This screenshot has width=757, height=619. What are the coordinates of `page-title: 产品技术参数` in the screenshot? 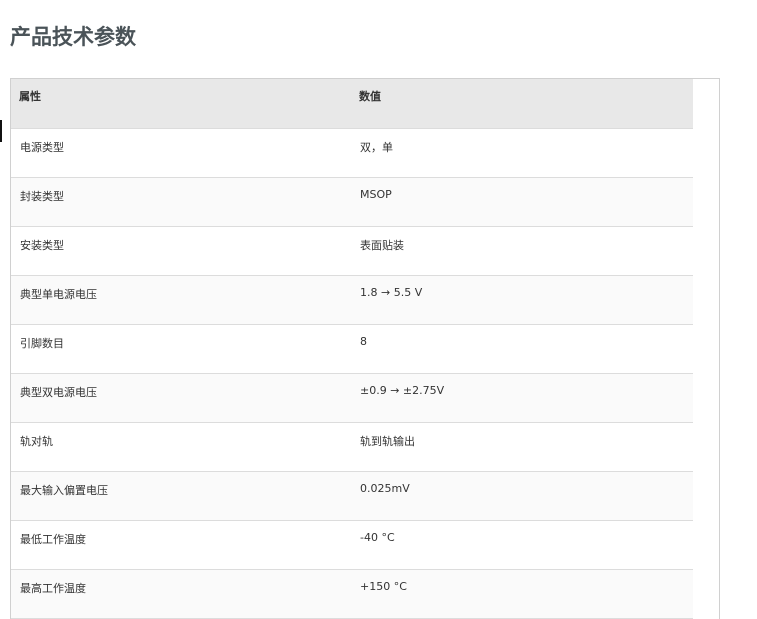 It's located at (73, 37).